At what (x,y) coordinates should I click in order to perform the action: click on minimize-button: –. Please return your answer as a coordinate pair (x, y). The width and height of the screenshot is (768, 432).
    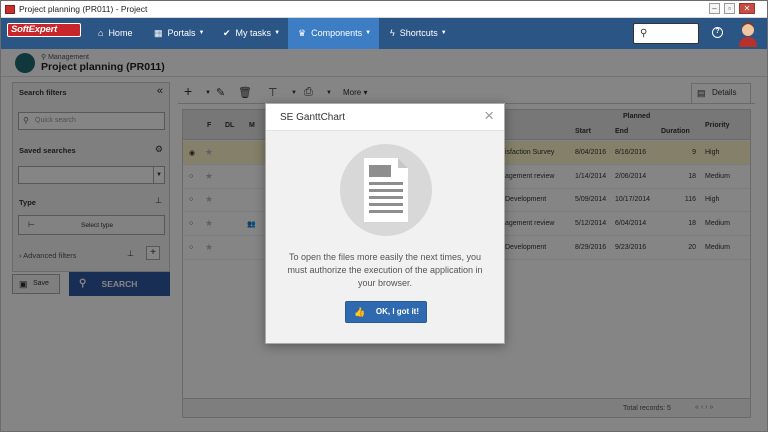
    Looking at the image, I should click on (714, 8).